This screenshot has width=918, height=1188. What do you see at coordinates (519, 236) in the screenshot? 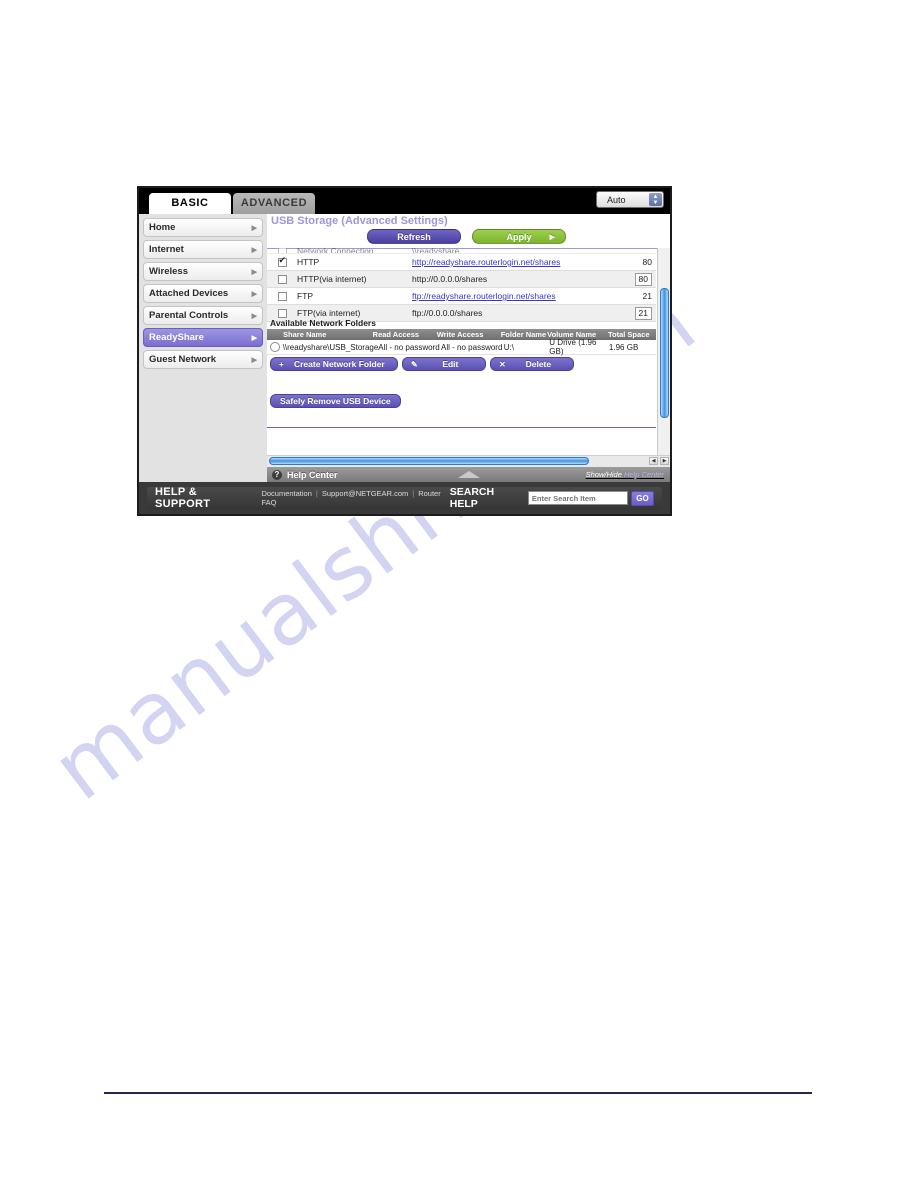
I see `apply-button: Apply ▶` at bounding box center [519, 236].